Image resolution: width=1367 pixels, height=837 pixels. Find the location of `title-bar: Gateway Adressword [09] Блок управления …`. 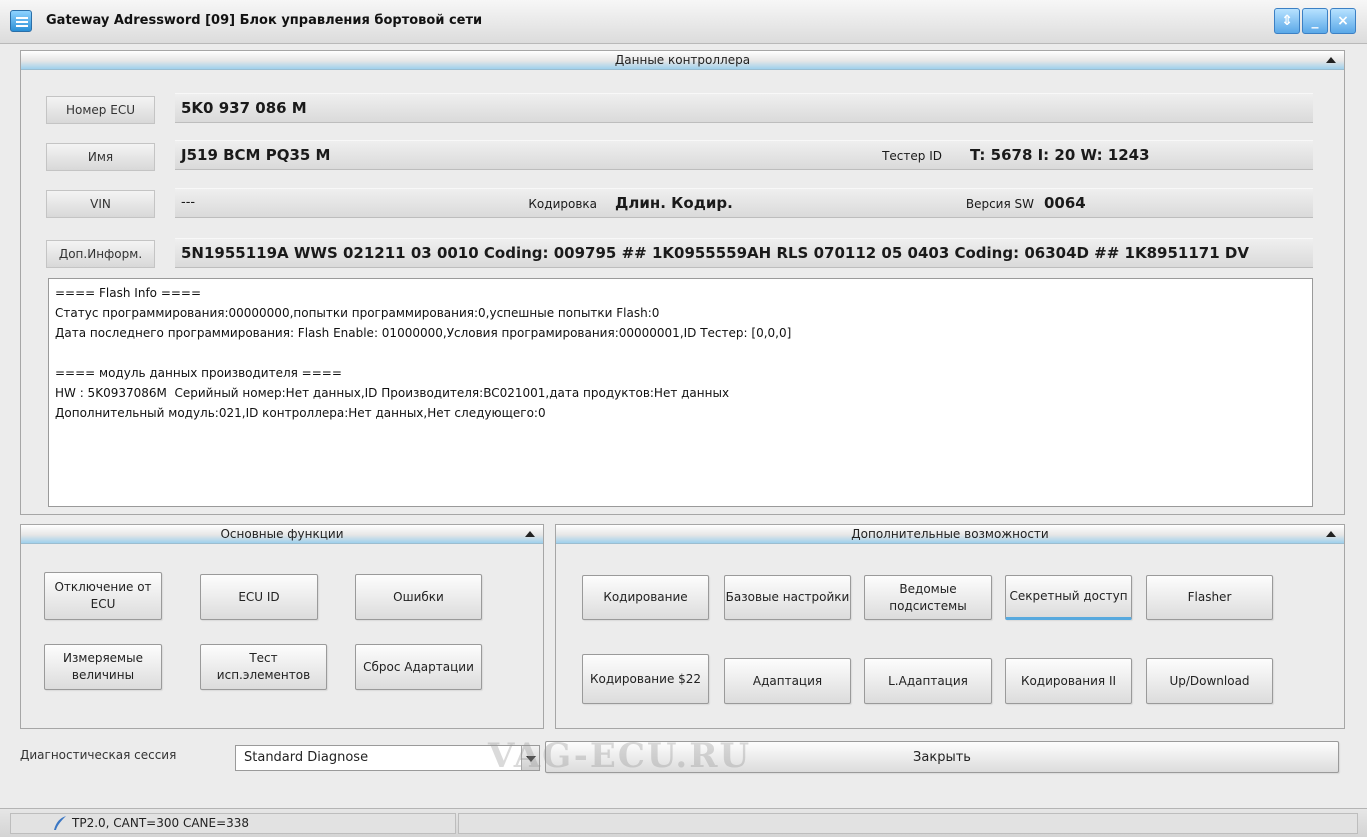

title-bar: Gateway Adressword [09] Блок управления … is located at coordinates (683, 22).